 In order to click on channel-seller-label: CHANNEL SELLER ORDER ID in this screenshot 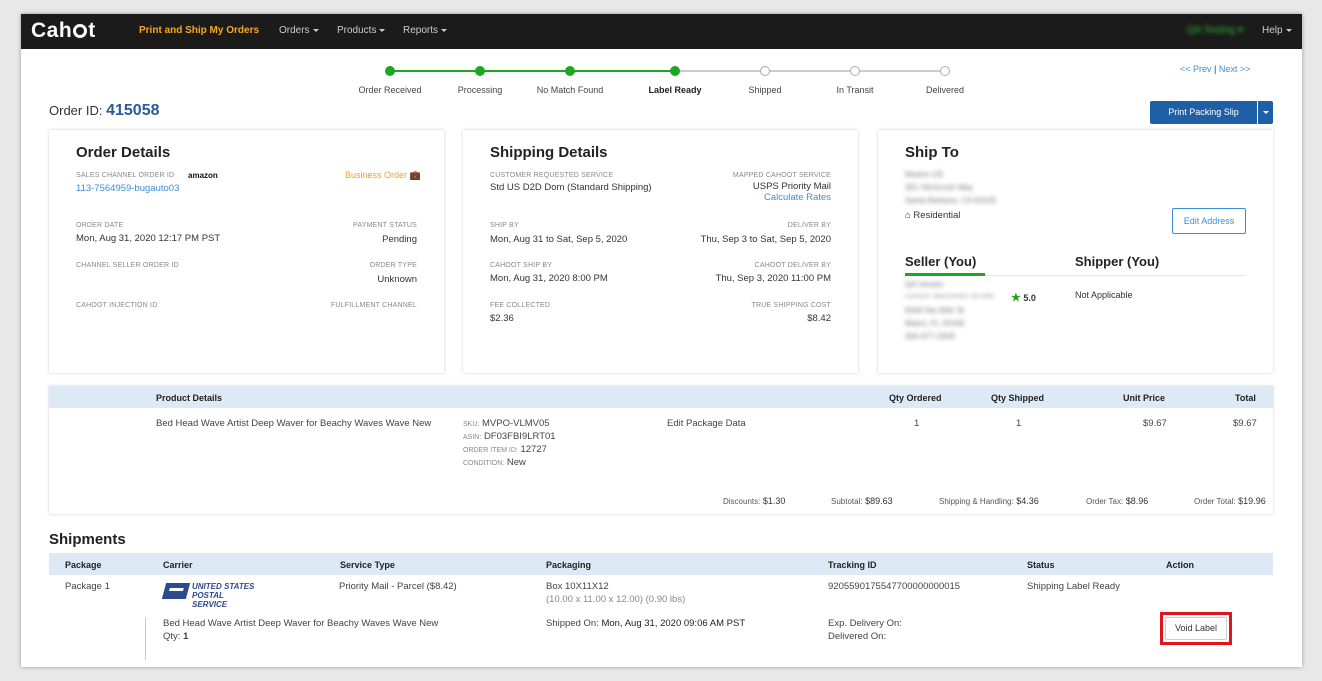, I will do `click(127, 265)`.